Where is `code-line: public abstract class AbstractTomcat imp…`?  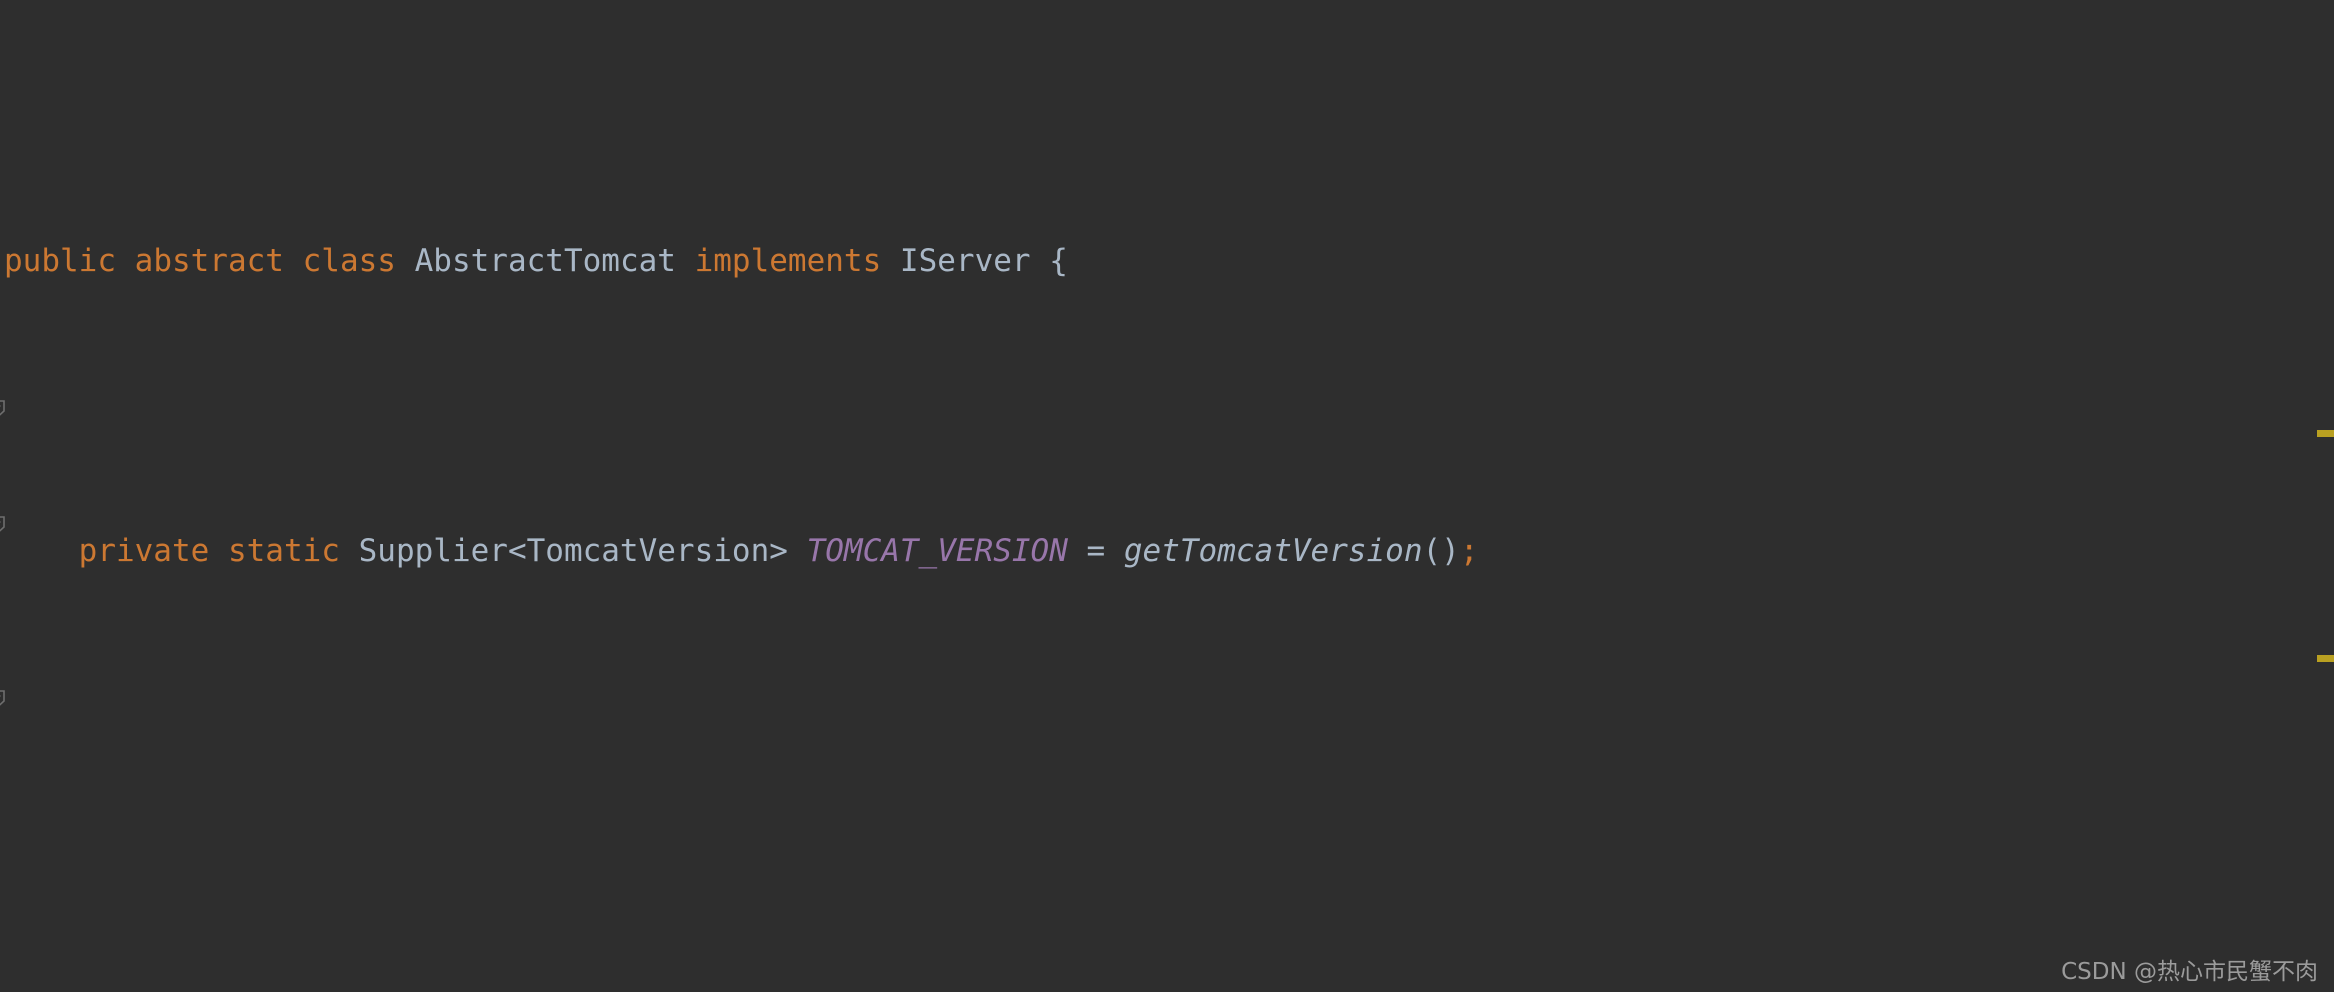
code-line: public abstract class AbstractTomcat imp… is located at coordinates (1167, 261).